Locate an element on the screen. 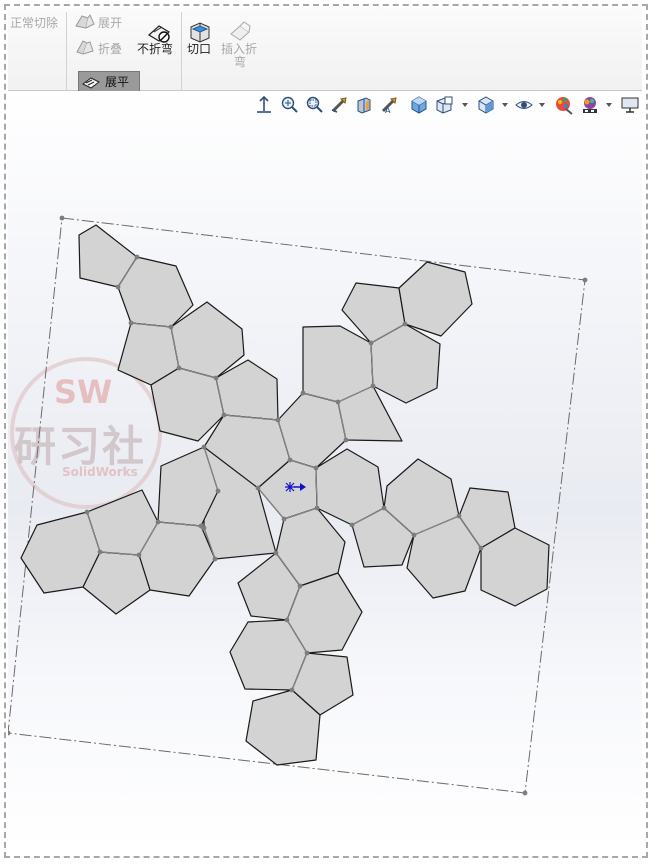 This screenshot has width=654, height=864. rip-icon is located at coordinates (200, 32).